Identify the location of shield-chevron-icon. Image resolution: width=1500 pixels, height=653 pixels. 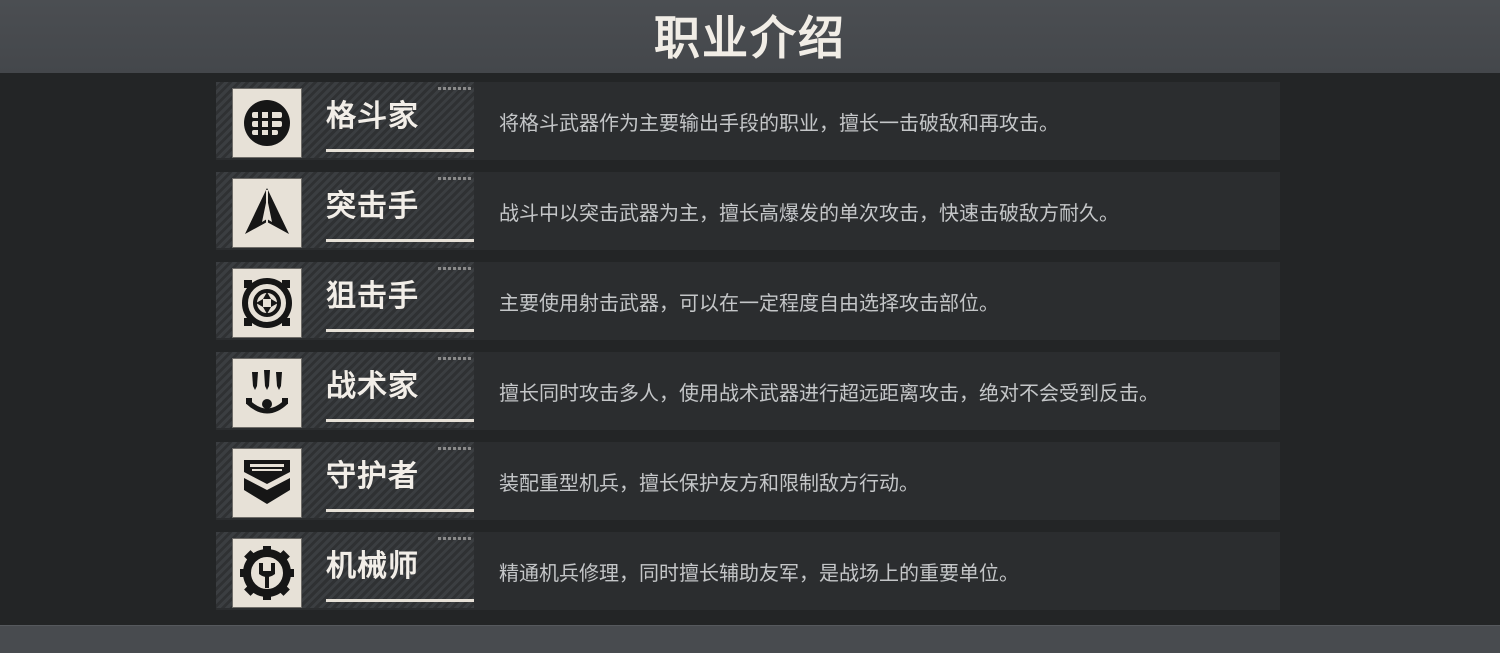
(267, 483).